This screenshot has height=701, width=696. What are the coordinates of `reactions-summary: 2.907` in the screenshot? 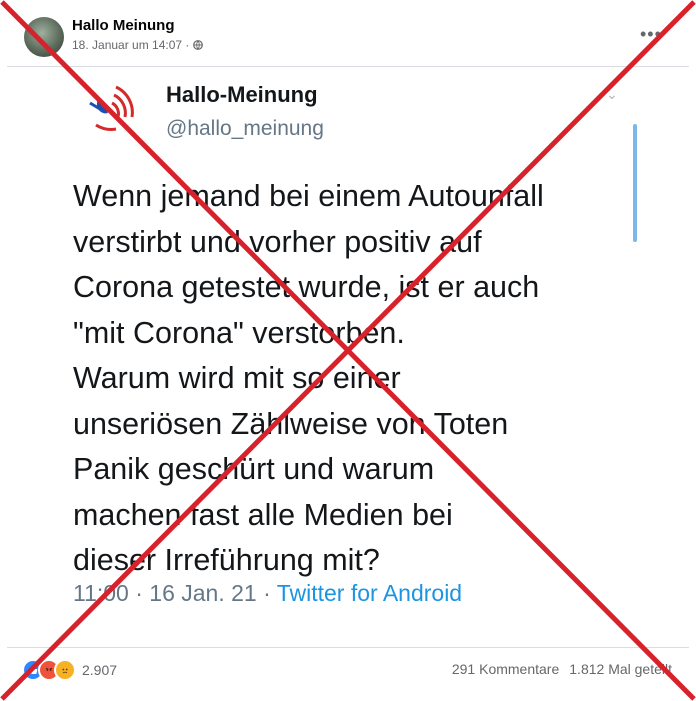 It's located at (69, 670).